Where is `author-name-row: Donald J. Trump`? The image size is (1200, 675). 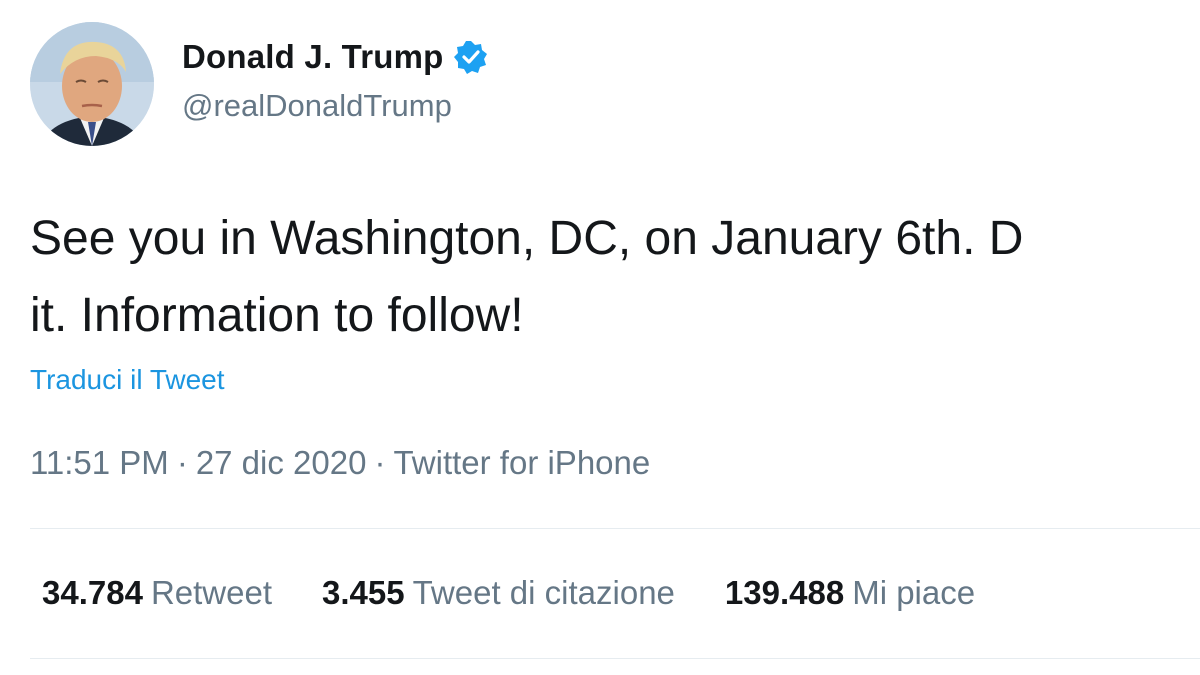
author-name-row: Donald J. Trump is located at coordinates (335, 57).